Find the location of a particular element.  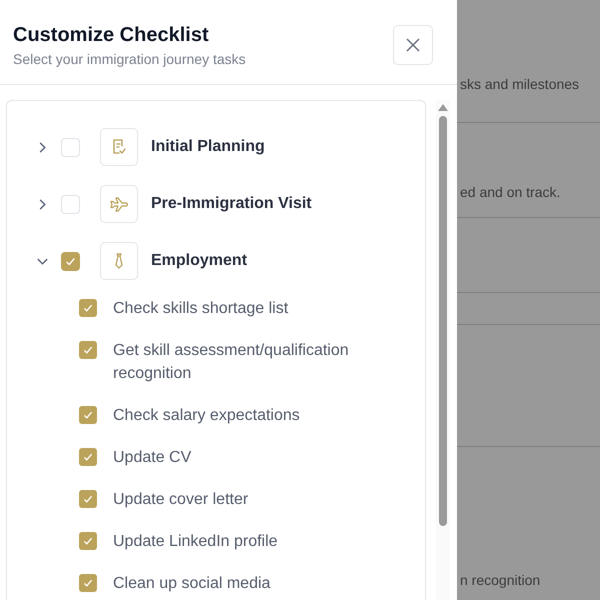

task-label: Clean up social media is located at coordinates (191, 584).